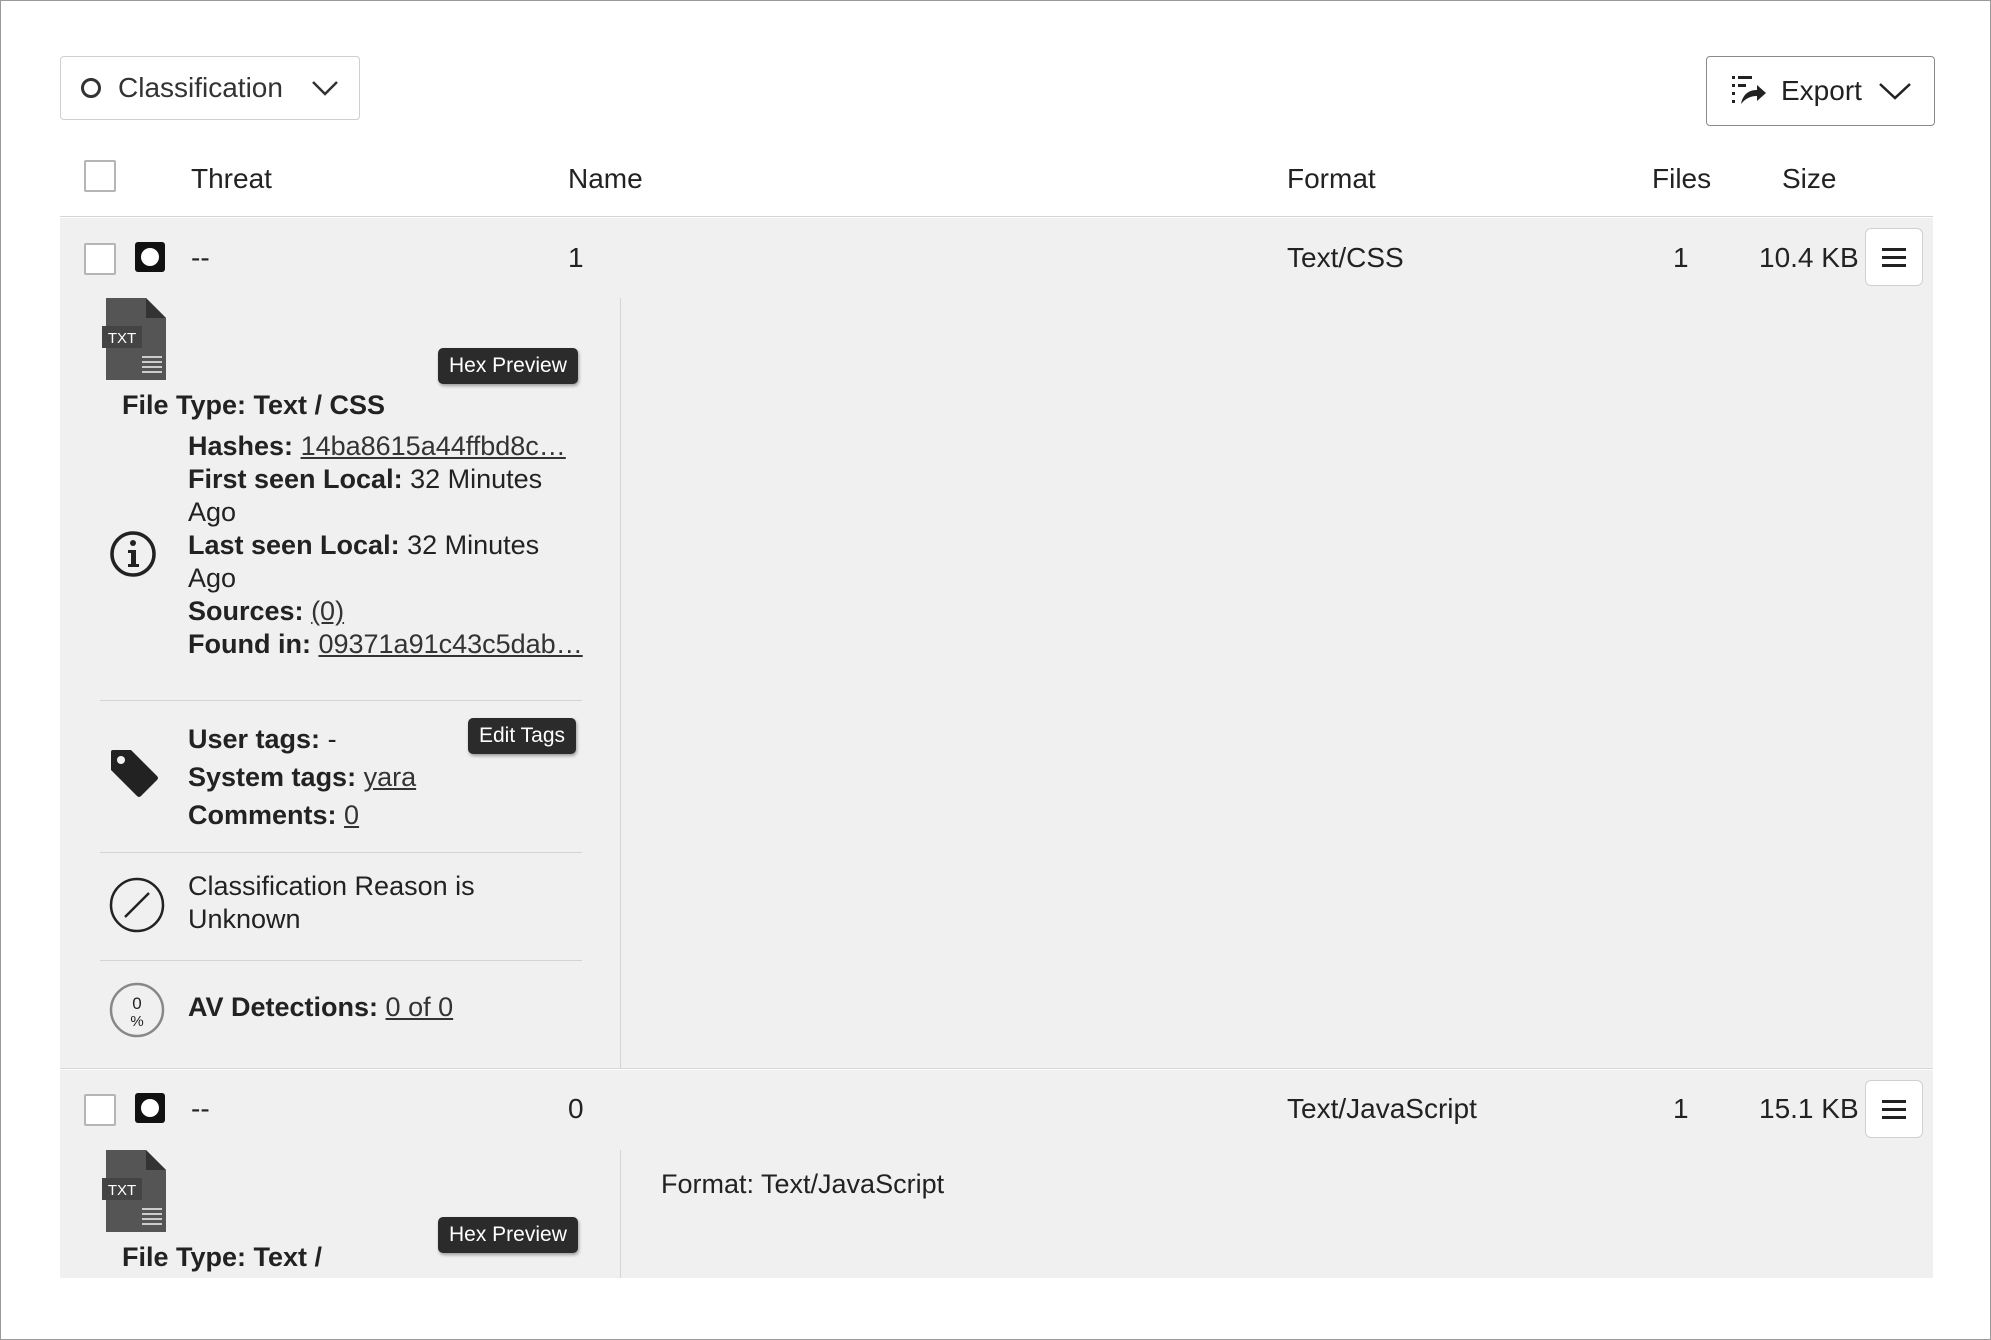 This screenshot has height=1340, width=1991. I want to click on select-all-checkbox, so click(100, 176).